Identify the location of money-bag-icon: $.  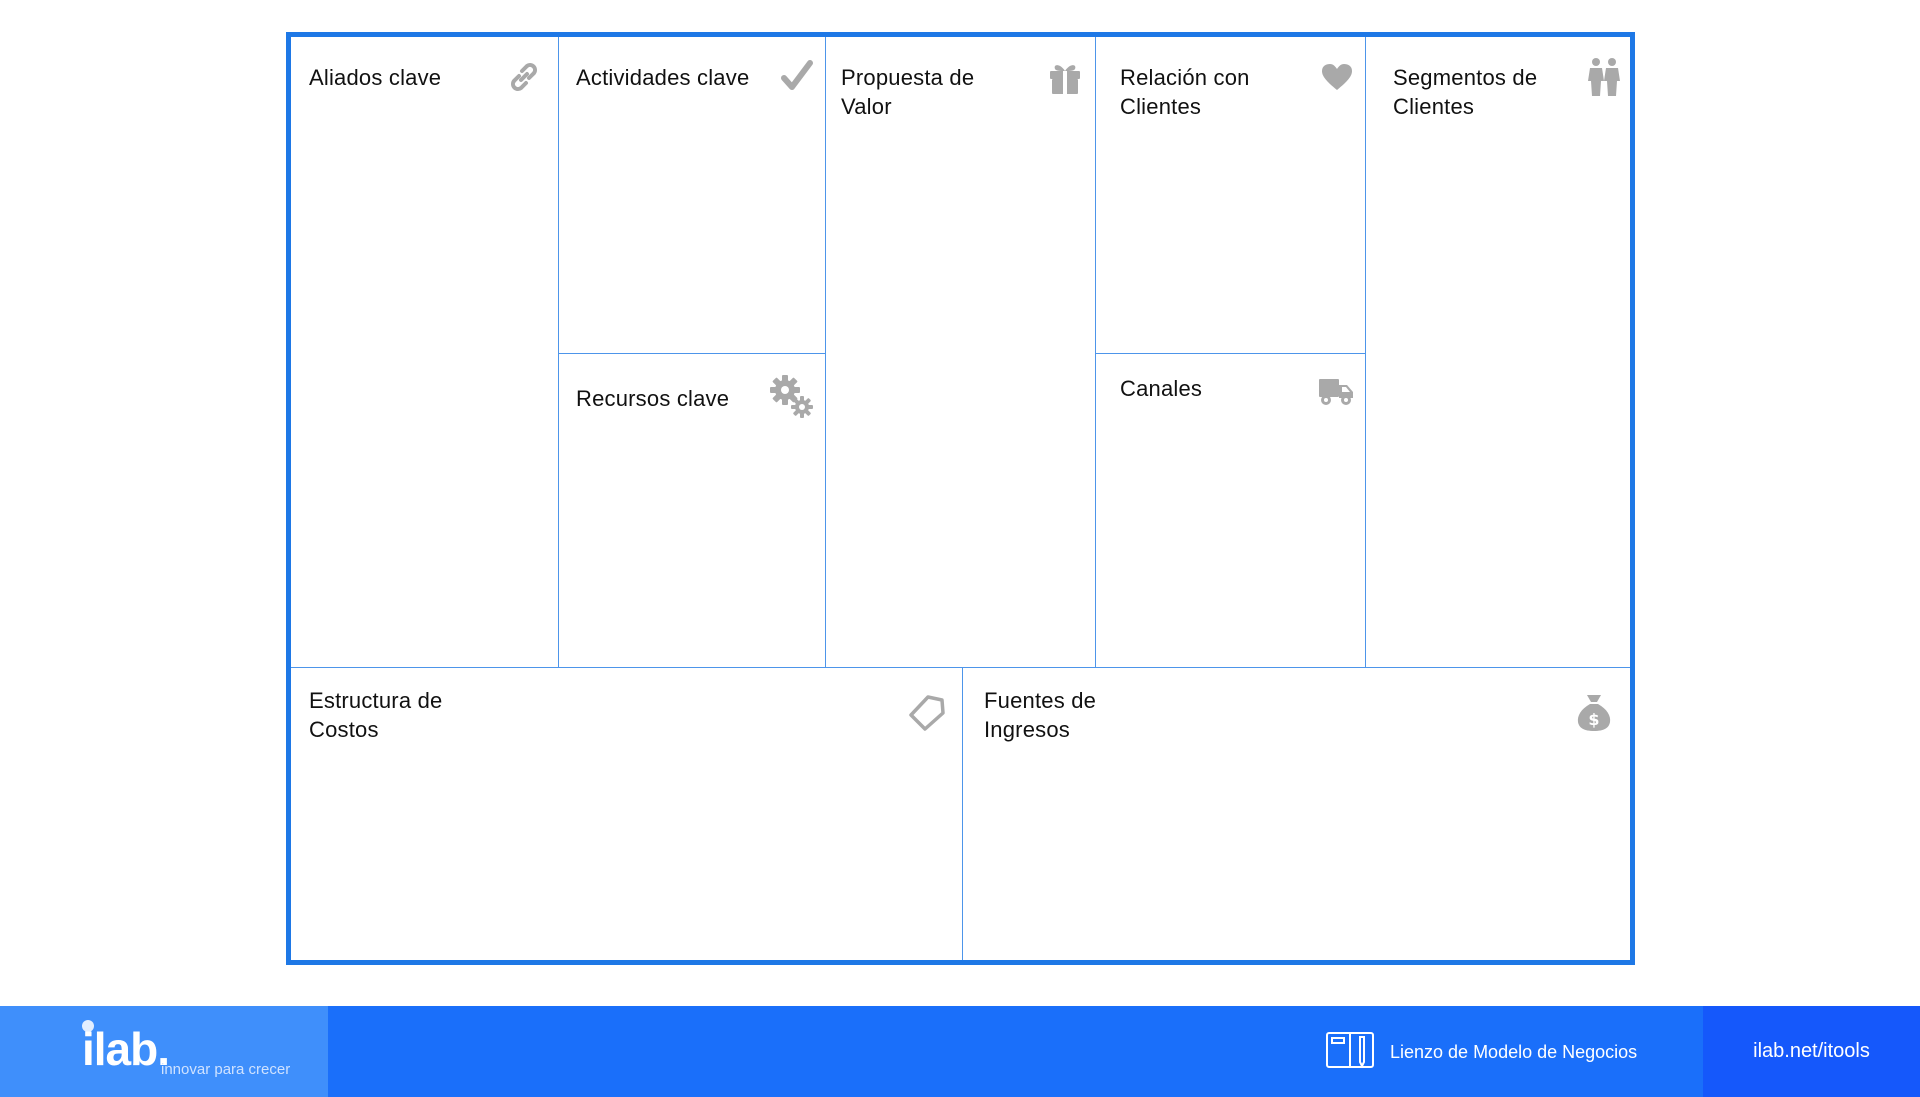
(1594, 712).